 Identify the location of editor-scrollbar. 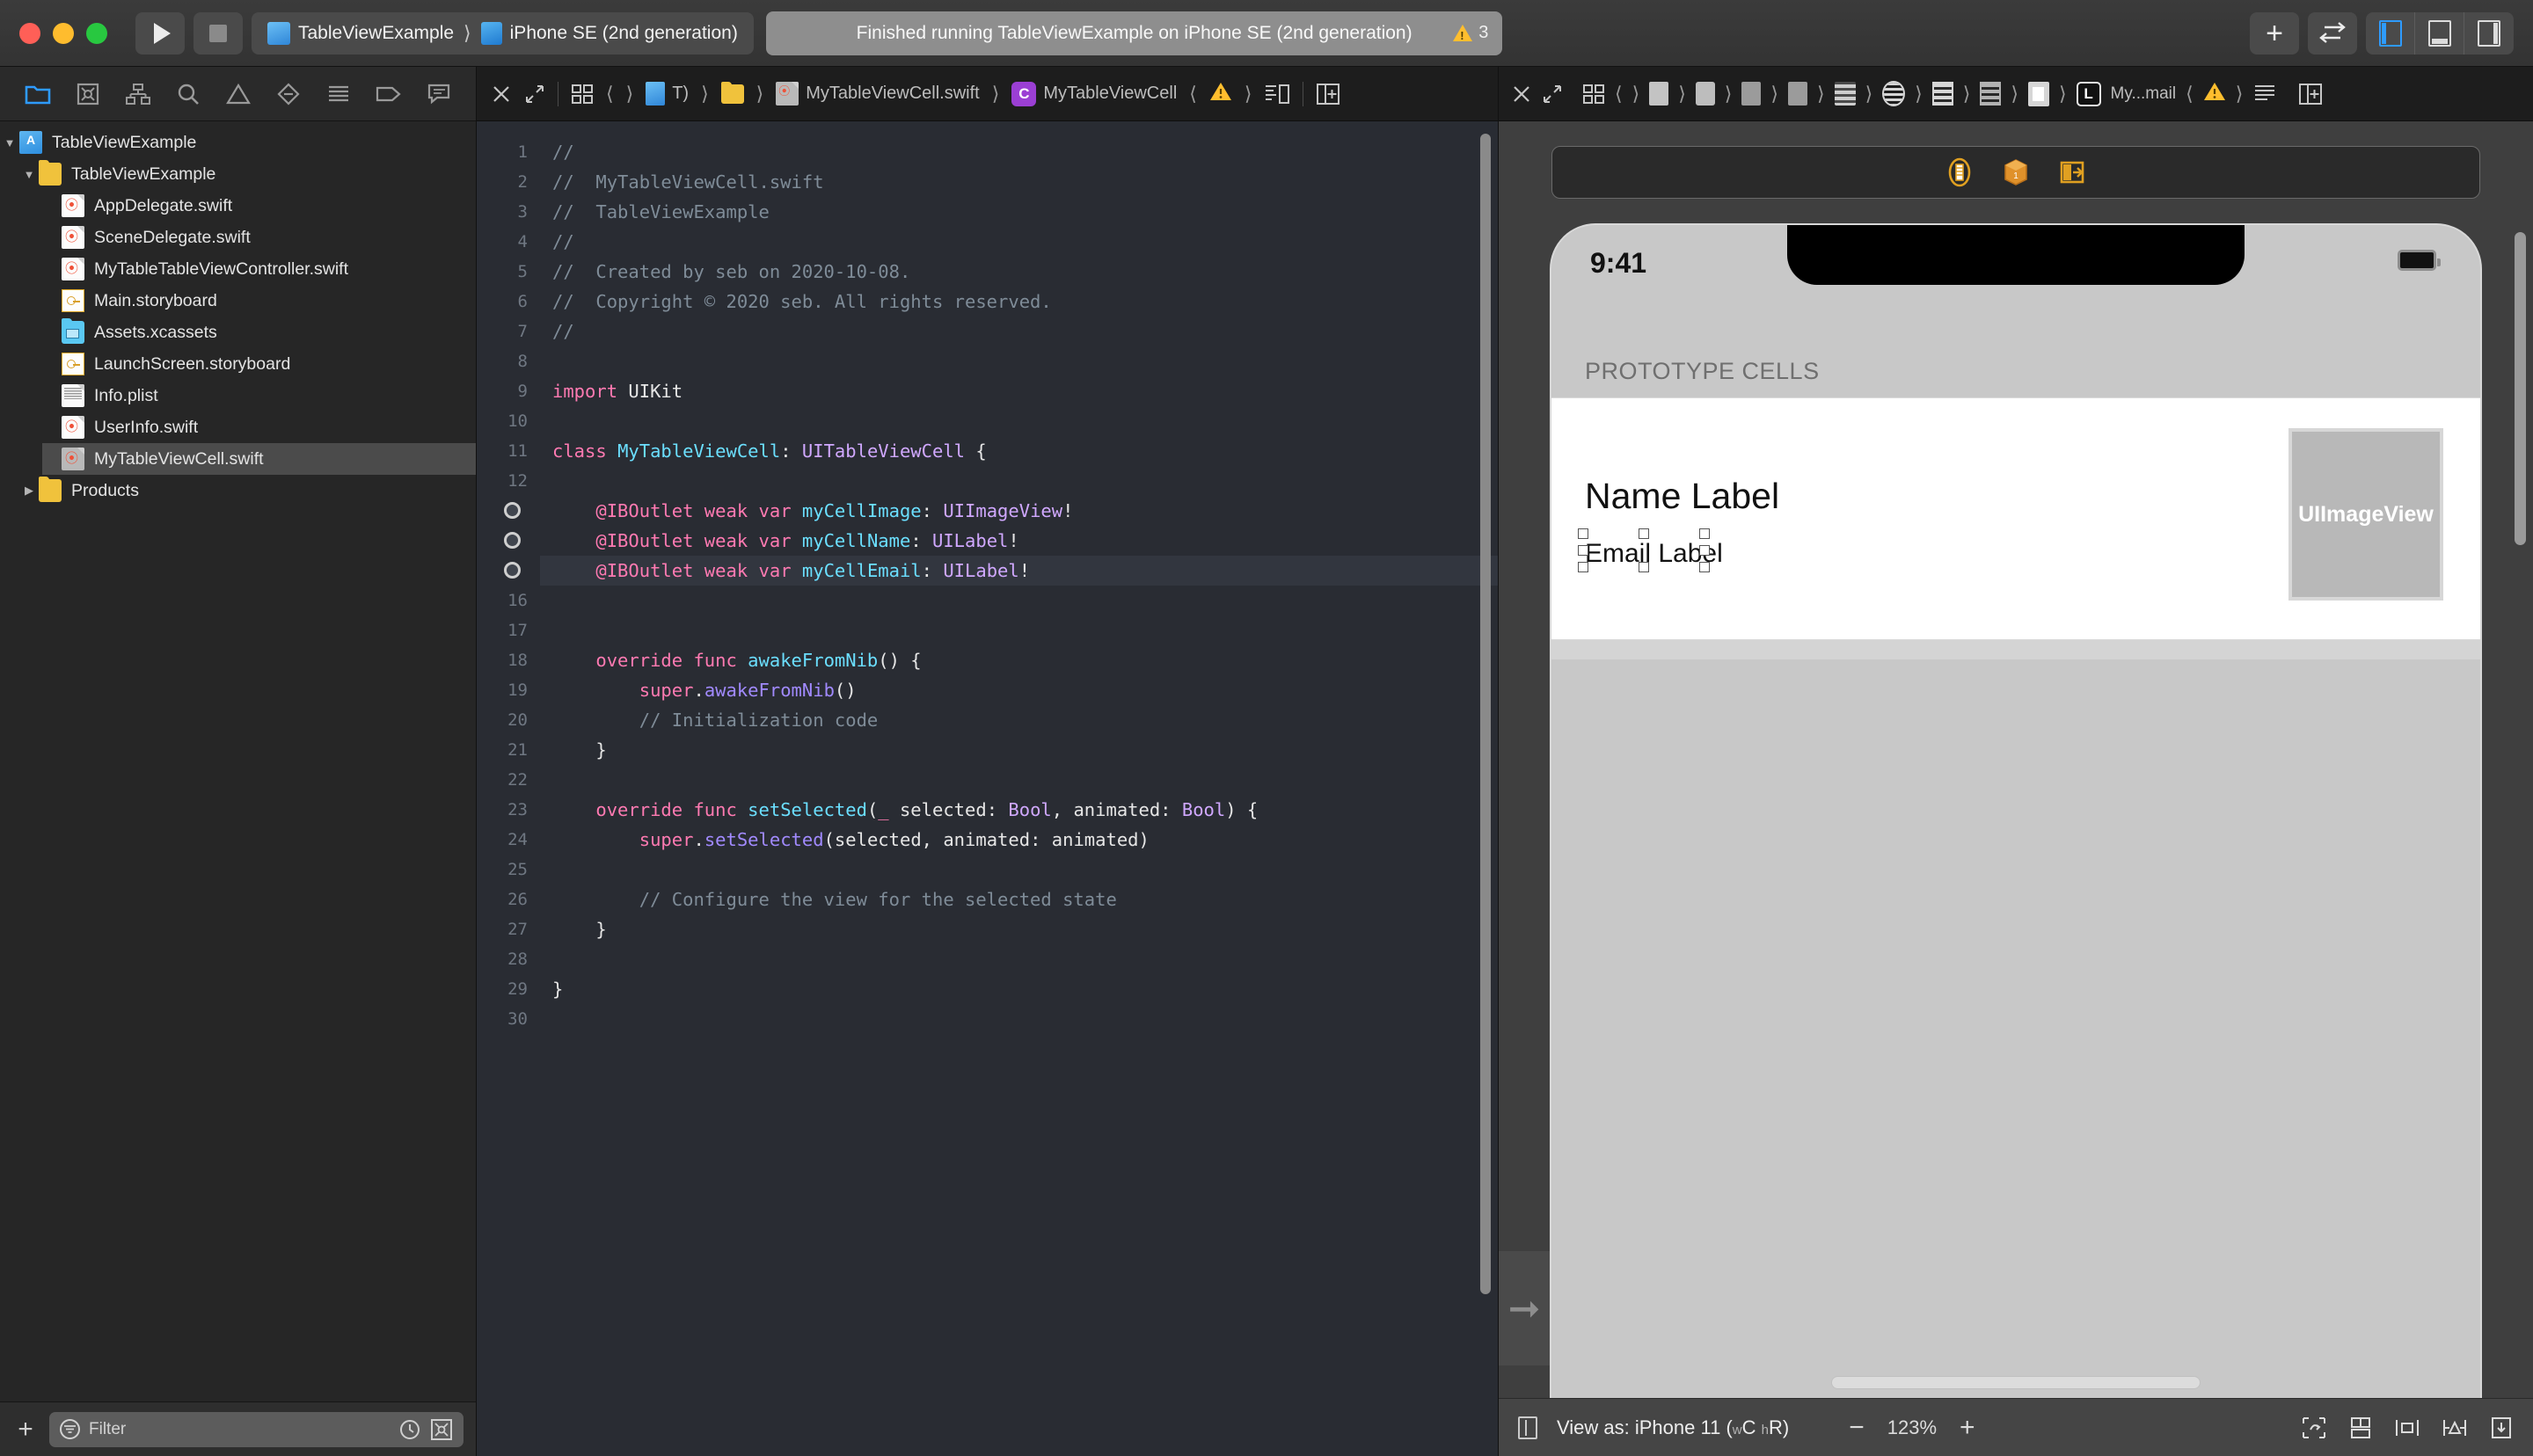
(1485, 714).